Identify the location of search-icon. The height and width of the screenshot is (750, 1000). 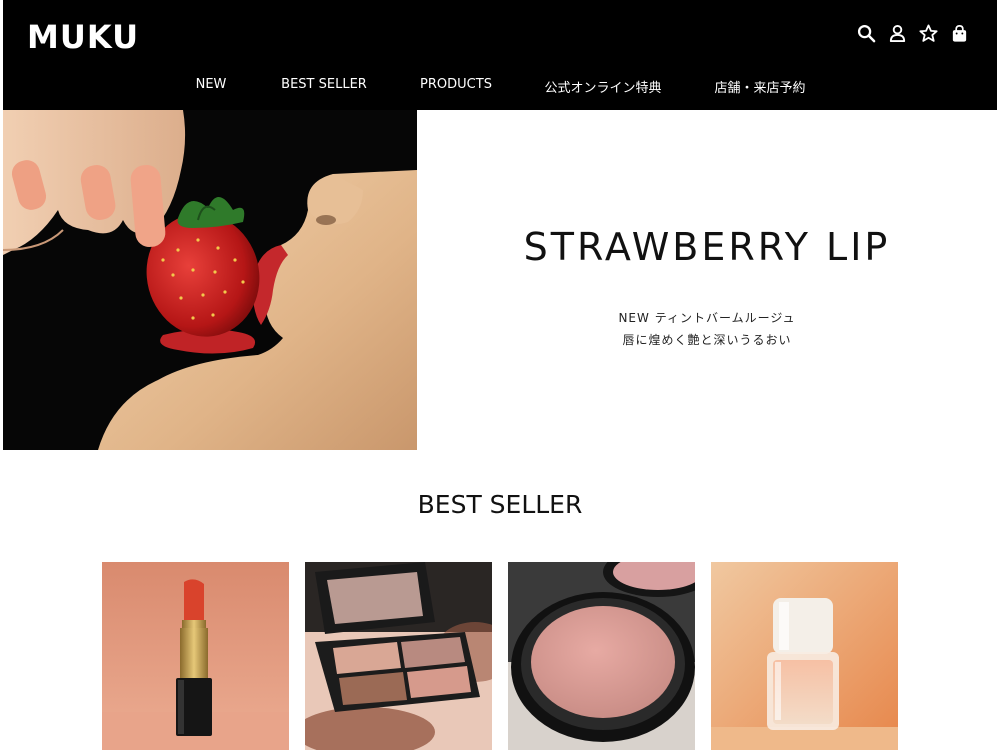
(866, 33).